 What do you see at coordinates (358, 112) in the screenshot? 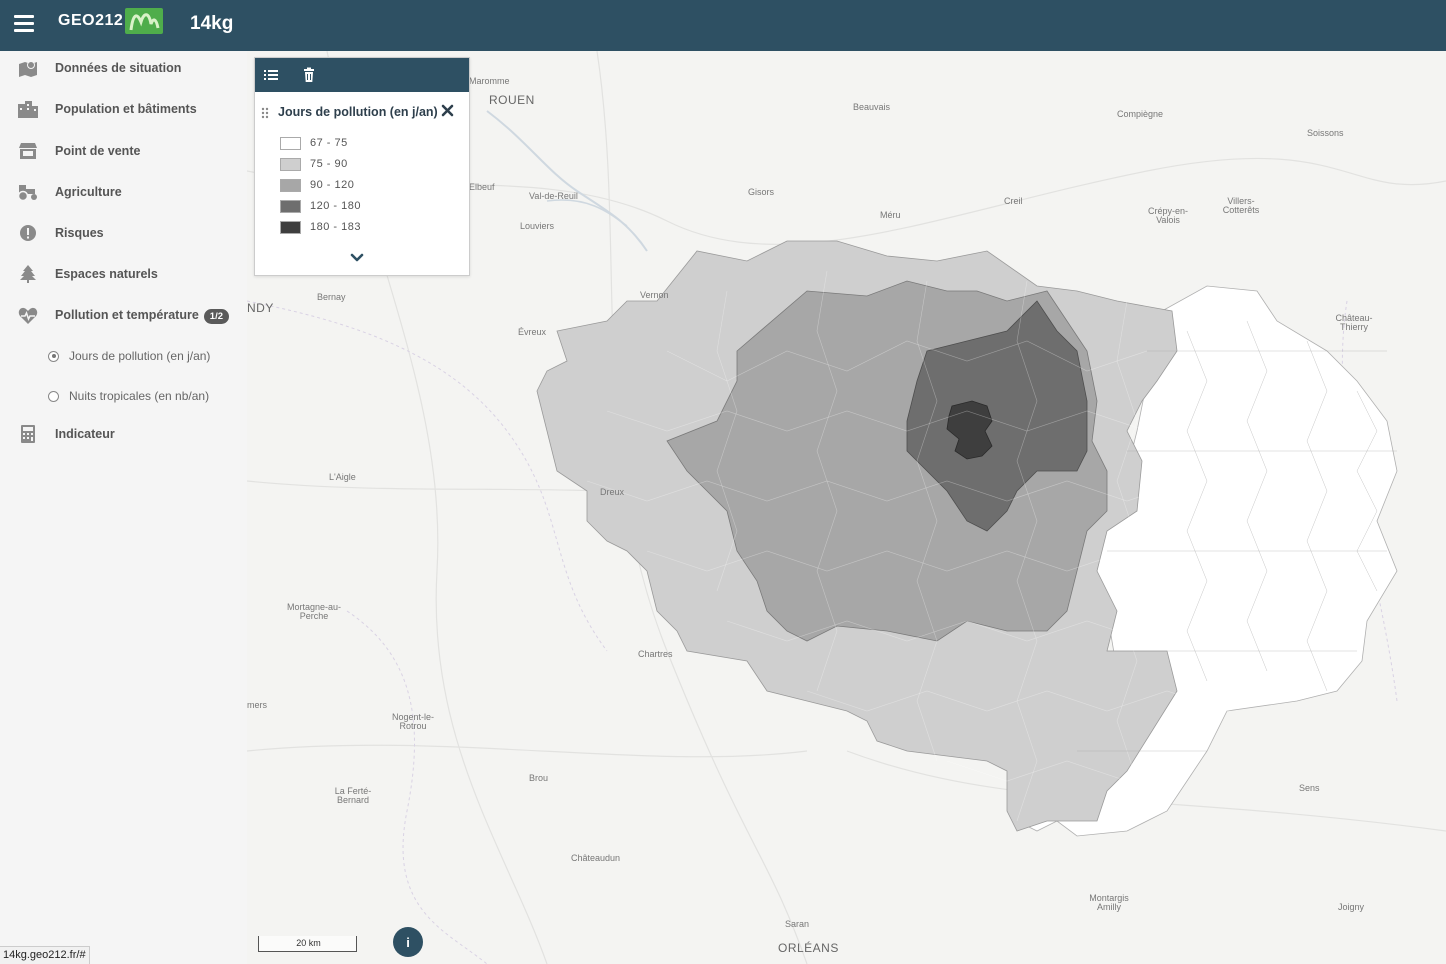
I see `legend-title: Jours de pollution (en j/an)` at bounding box center [358, 112].